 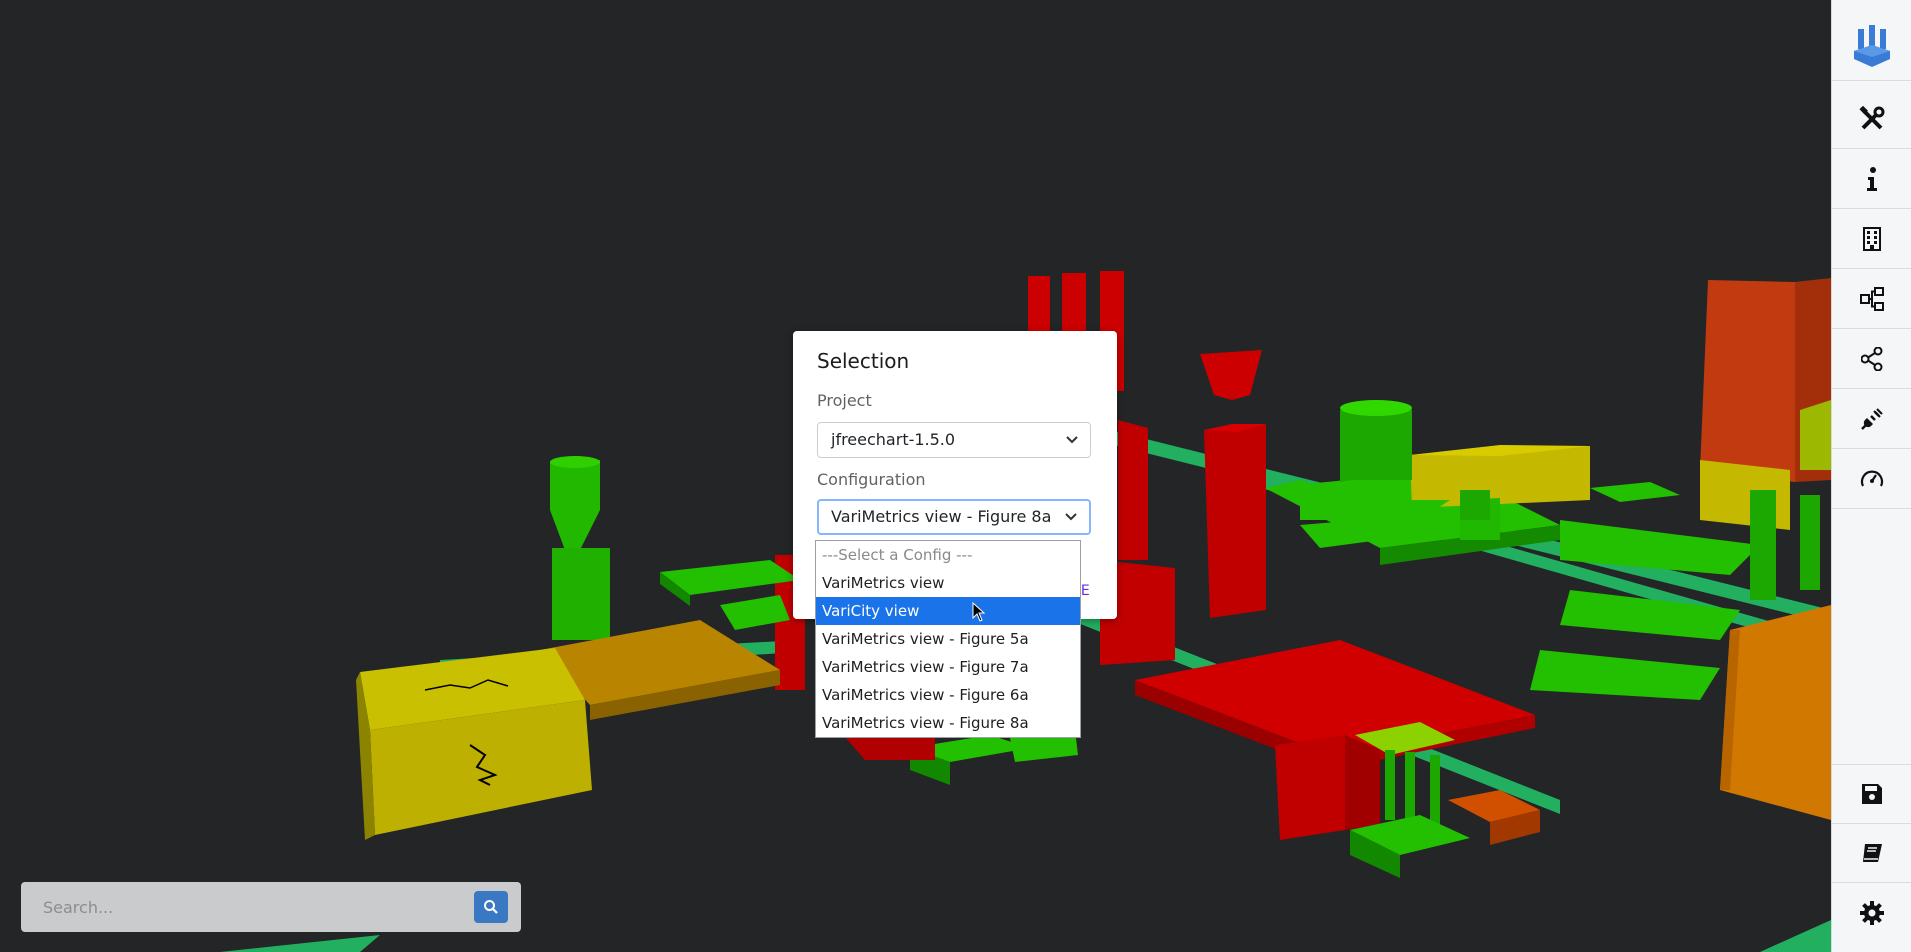 I want to click on plug-button, so click(x=1871, y=419).